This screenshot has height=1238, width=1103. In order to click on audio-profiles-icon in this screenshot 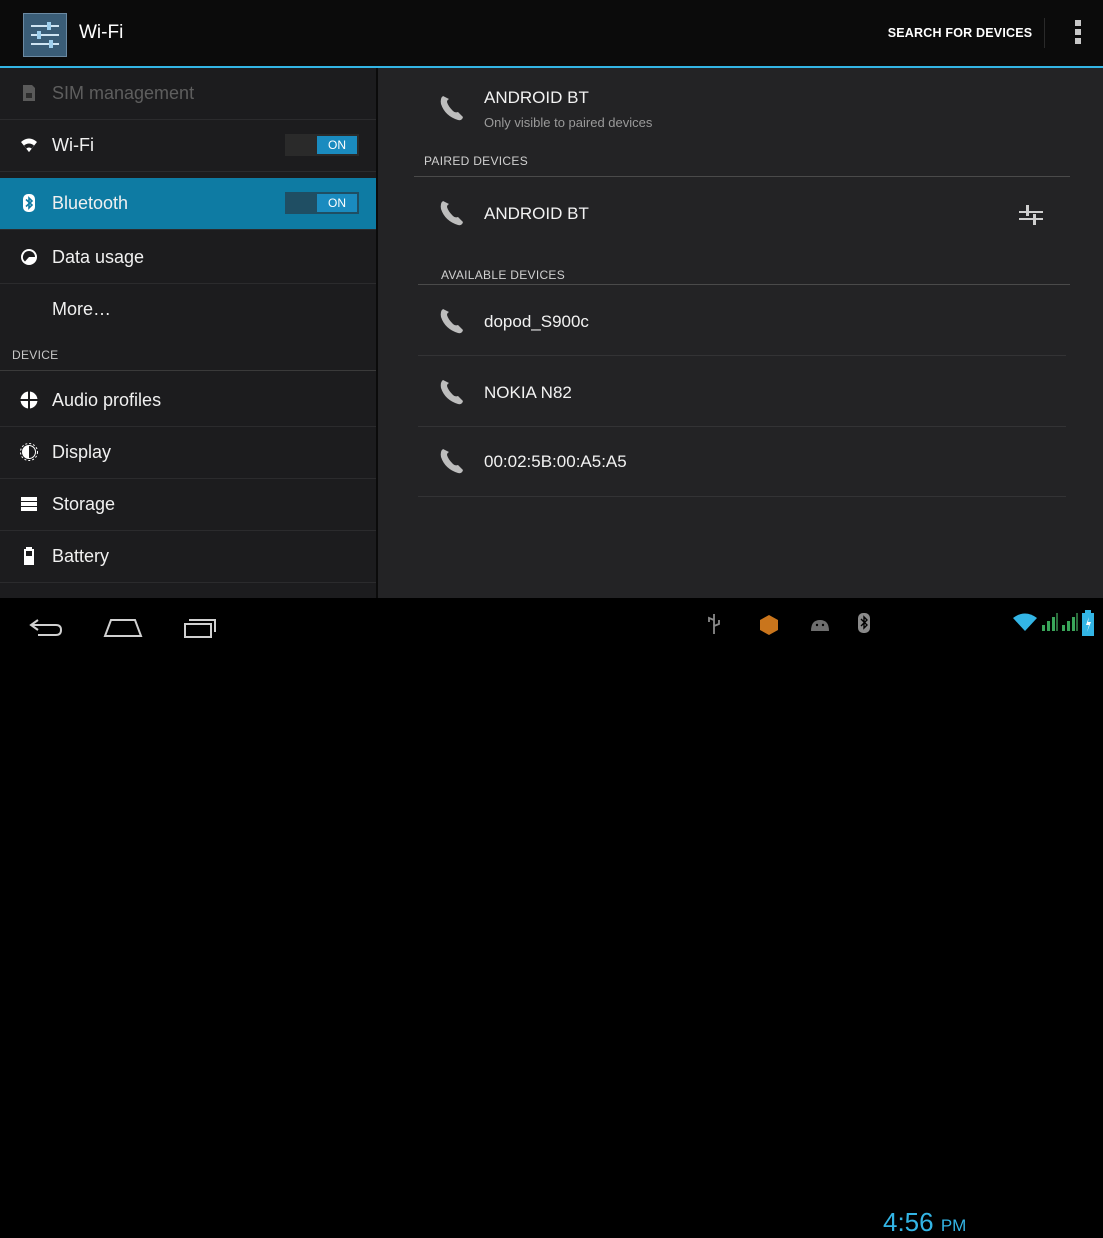, I will do `click(29, 400)`.